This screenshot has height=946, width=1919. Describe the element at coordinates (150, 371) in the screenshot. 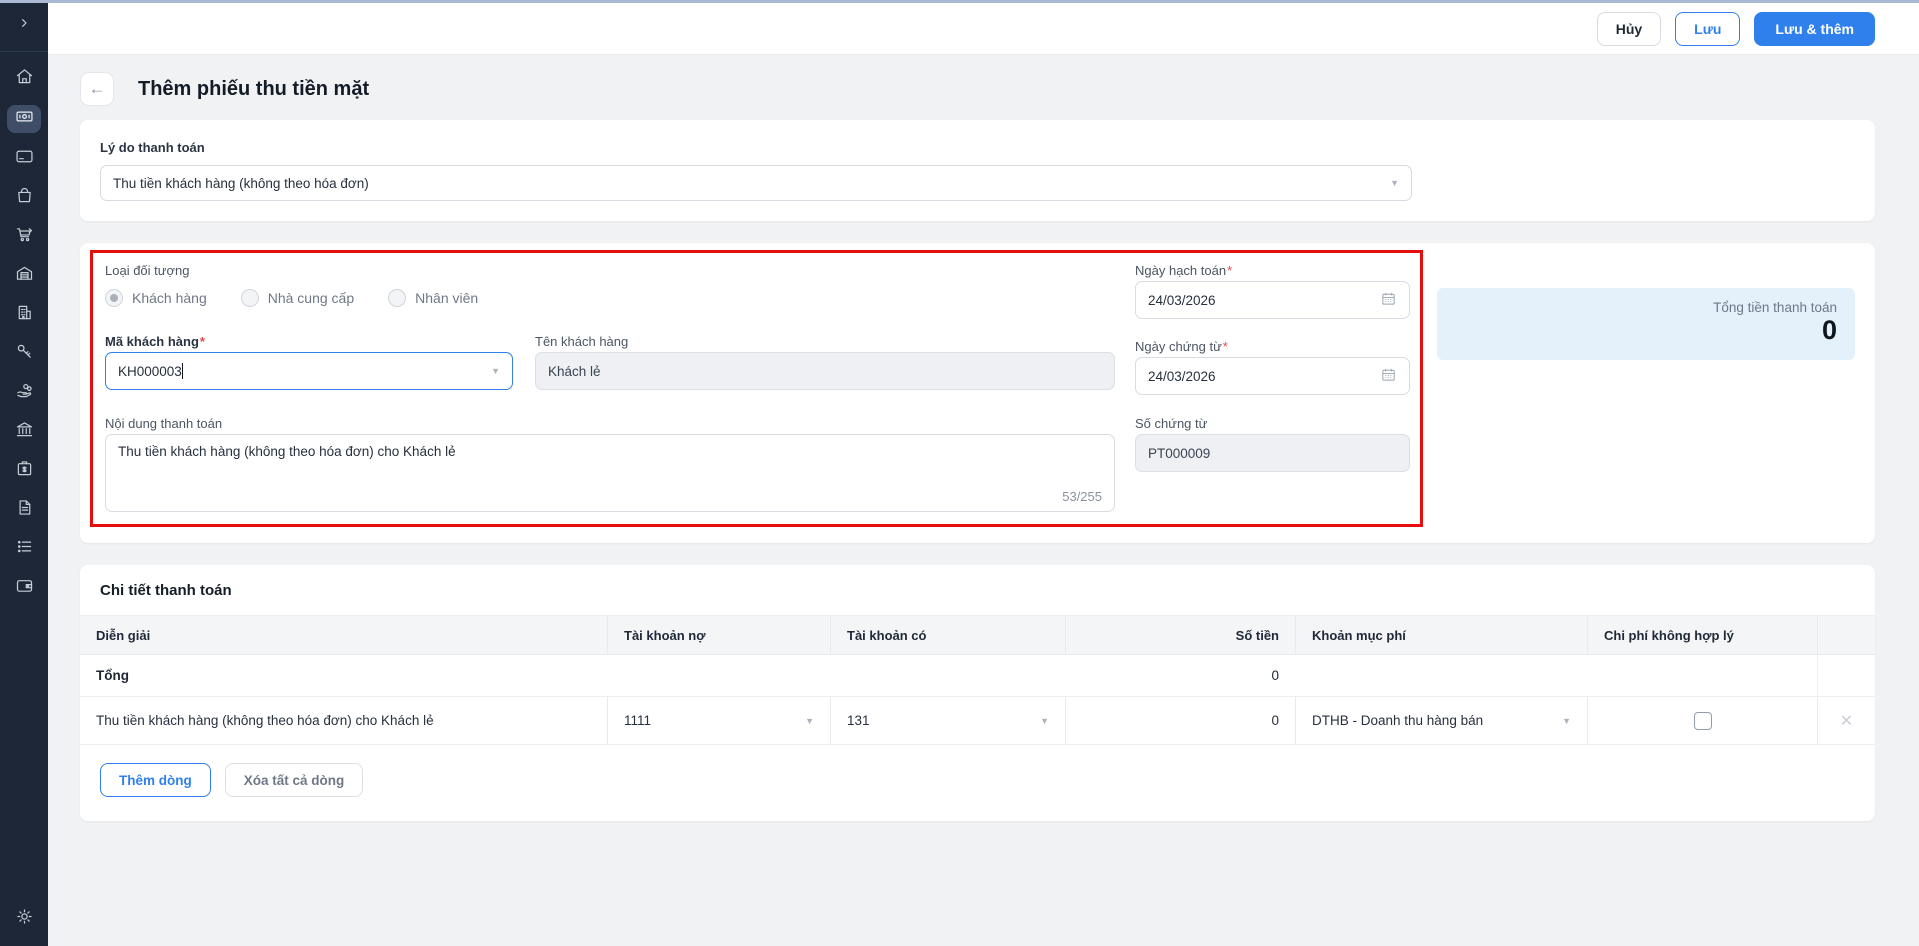

I see `customer-code-value: KH000003` at that location.